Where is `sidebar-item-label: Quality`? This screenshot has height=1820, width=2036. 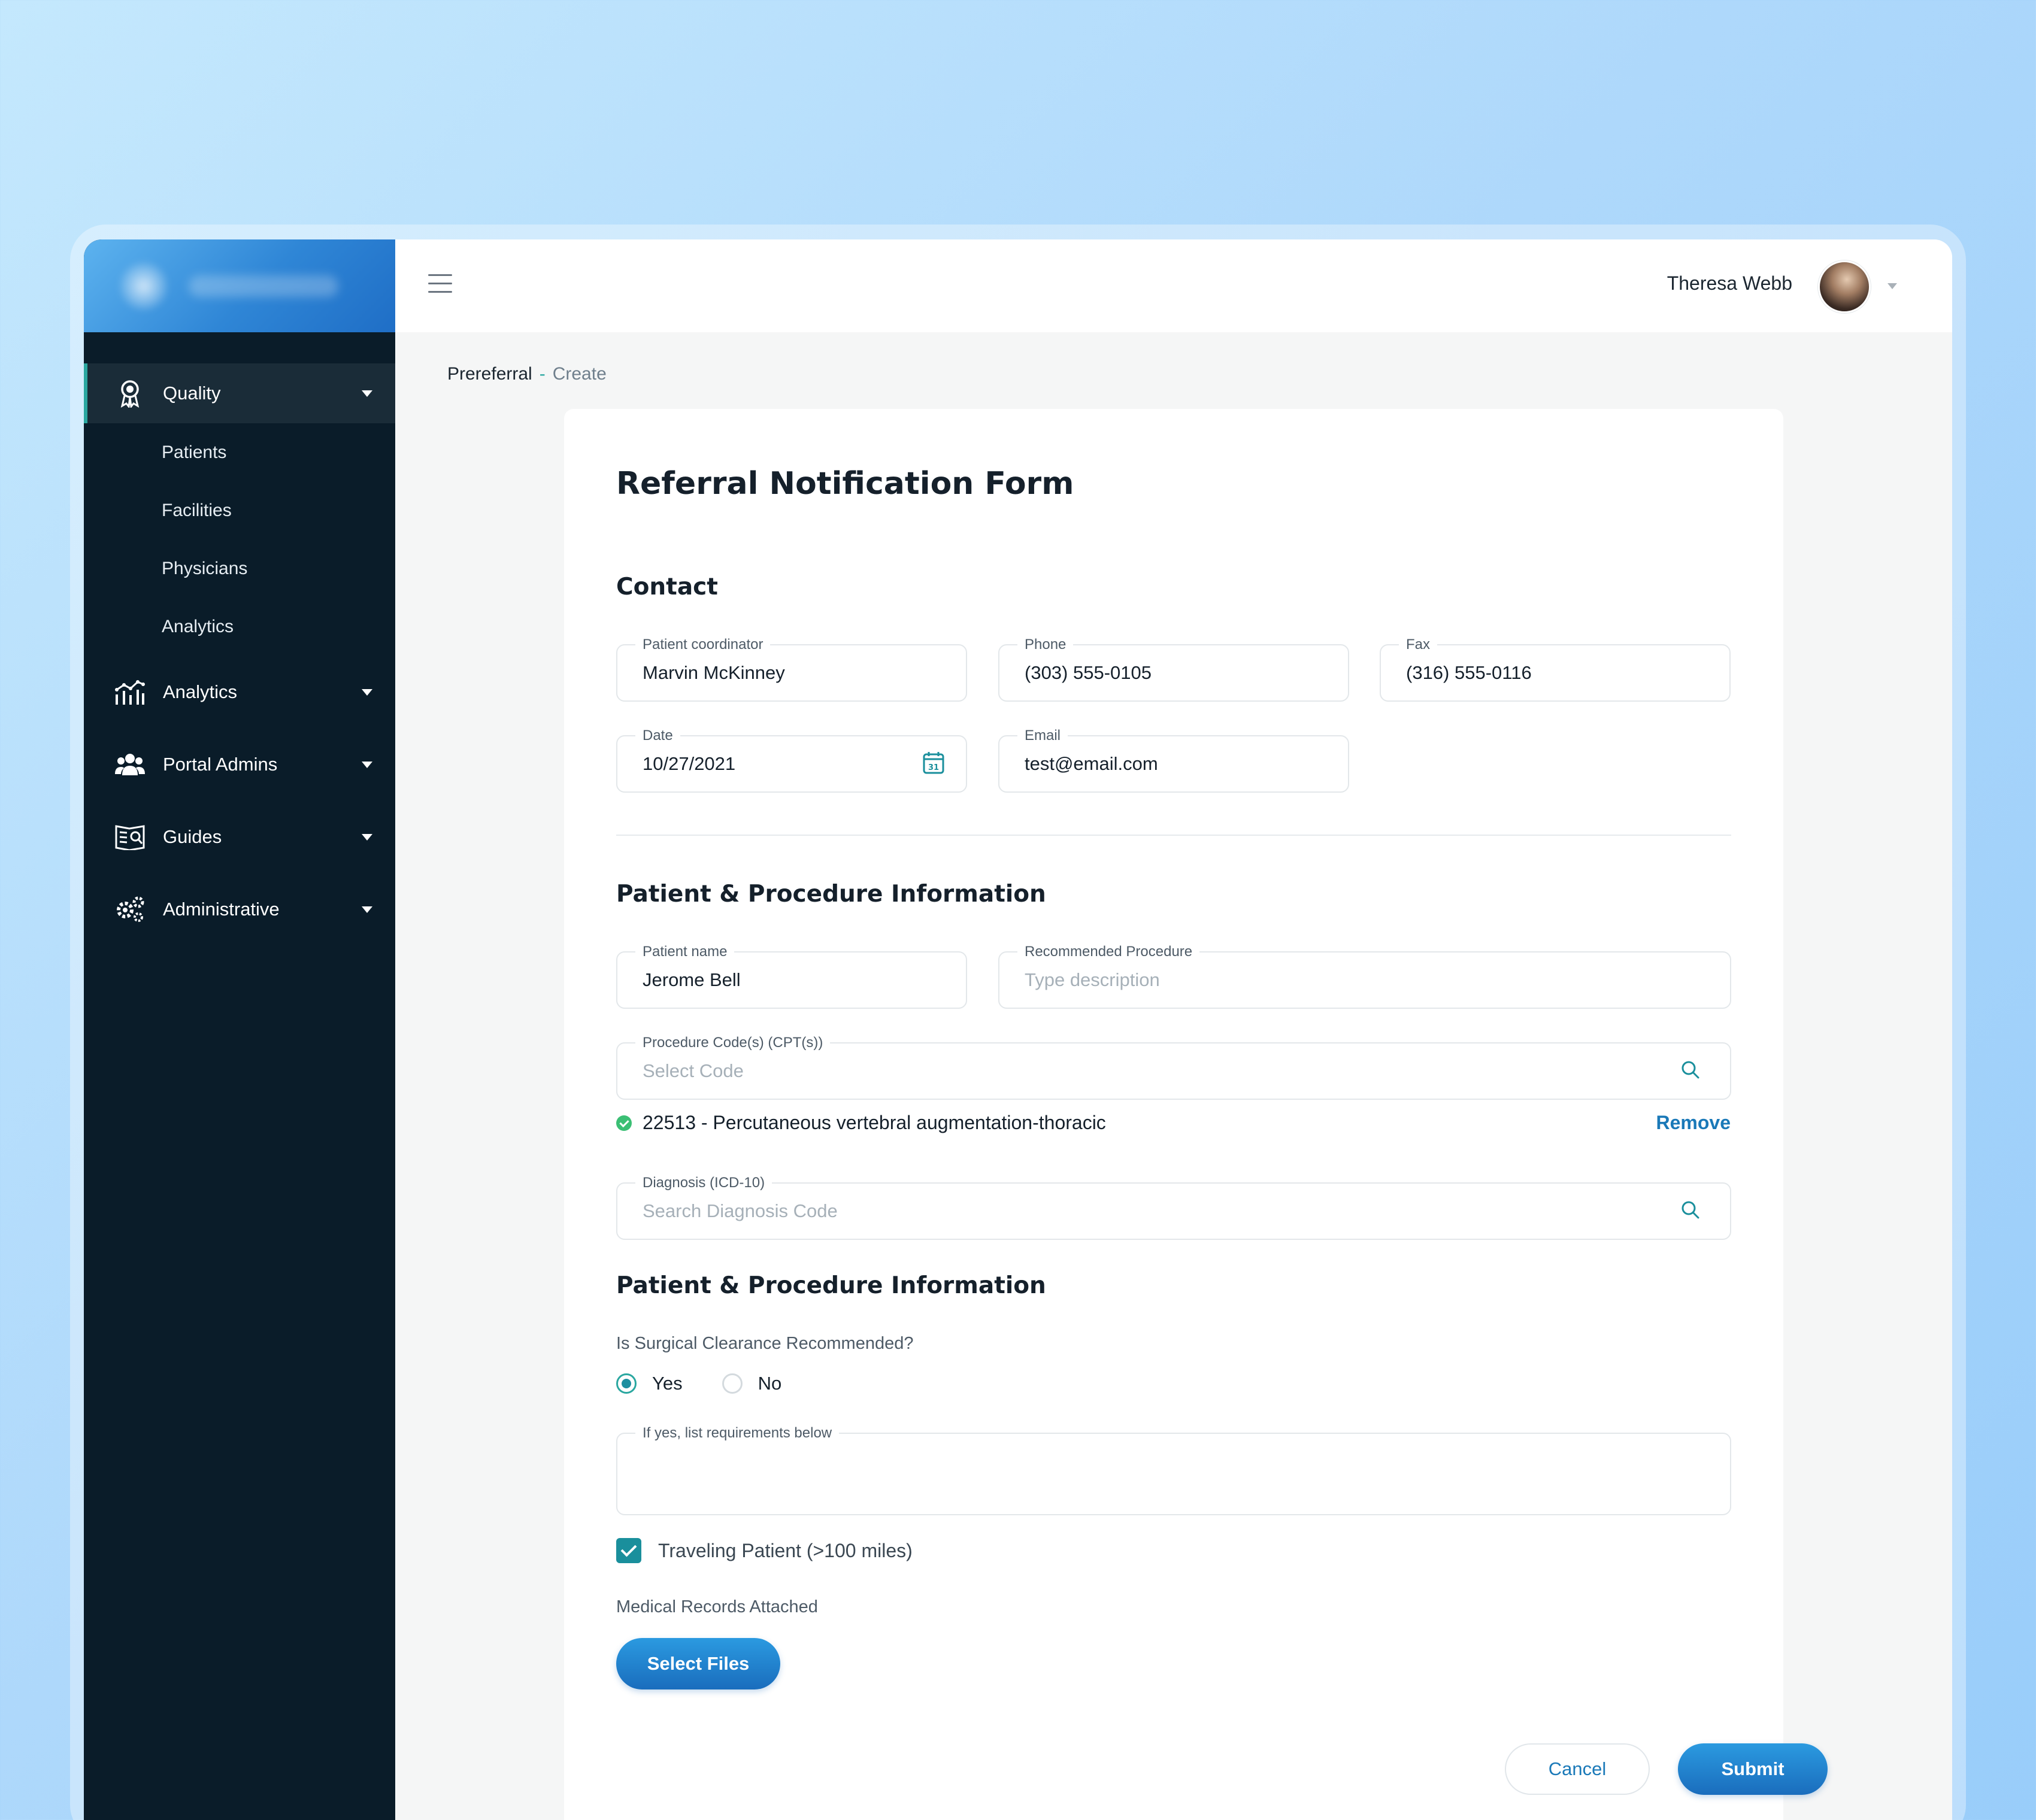 sidebar-item-label: Quality is located at coordinates (192, 393).